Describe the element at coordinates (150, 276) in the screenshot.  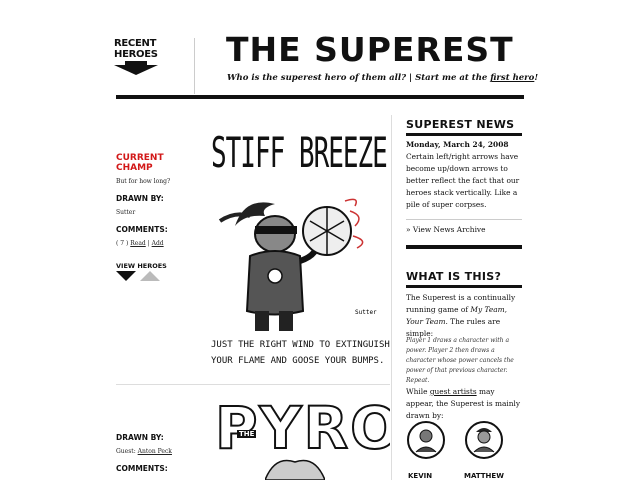
I see `up-arrow-icon` at that location.